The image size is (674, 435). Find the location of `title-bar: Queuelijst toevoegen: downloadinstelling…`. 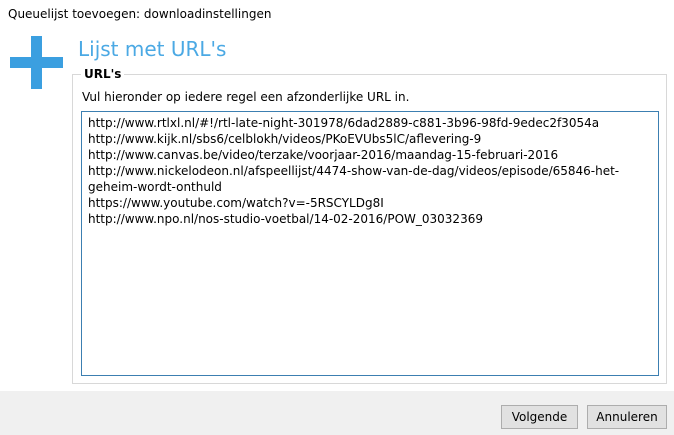

title-bar: Queuelijst toevoegen: downloadinstelling… is located at coordinates (337, 14).